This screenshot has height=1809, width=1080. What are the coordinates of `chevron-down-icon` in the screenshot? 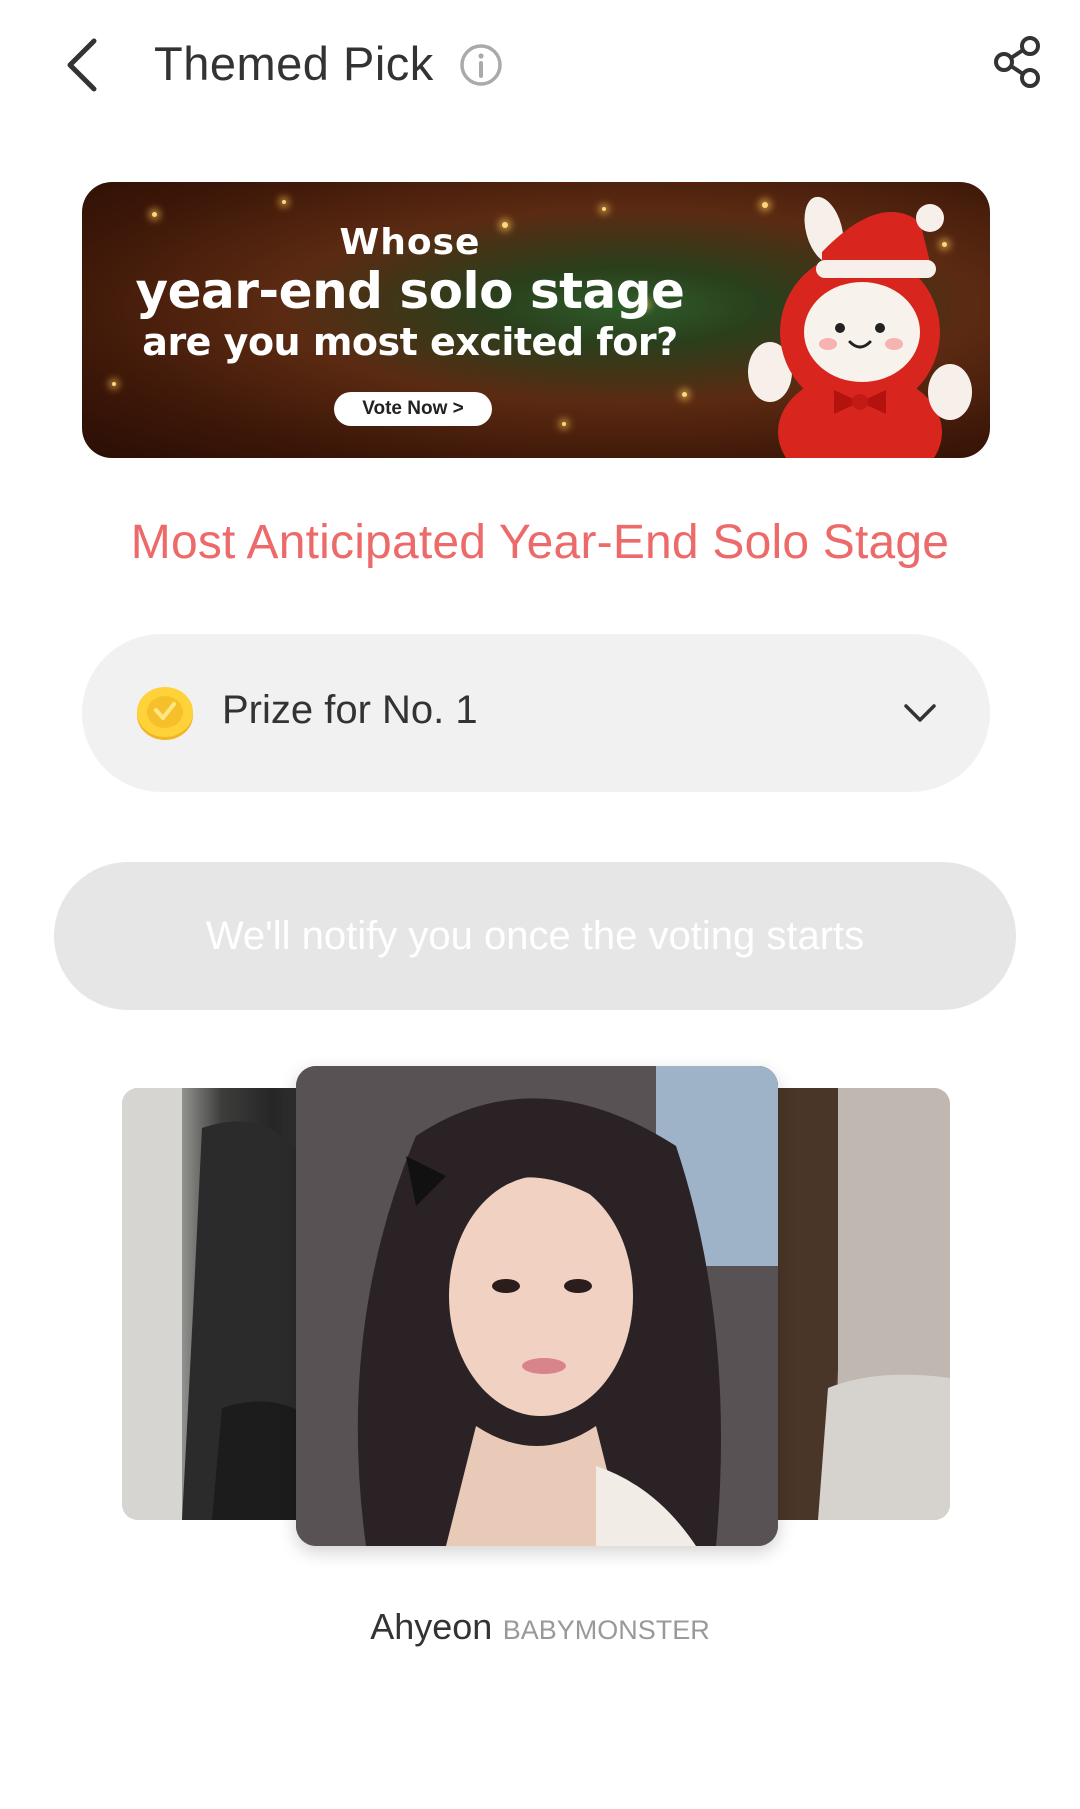 It's located at (920, 713).